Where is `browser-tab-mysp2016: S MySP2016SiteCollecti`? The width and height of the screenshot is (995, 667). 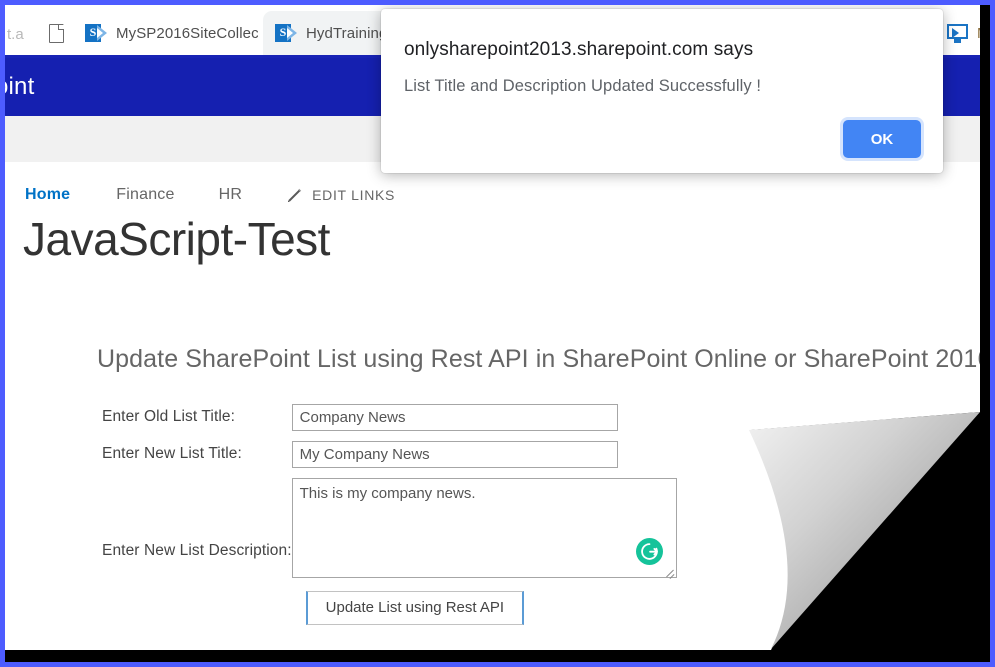 browser-tab-mysp2016: S MySP2016SiteCollecti is located at coordinates (165, 33).